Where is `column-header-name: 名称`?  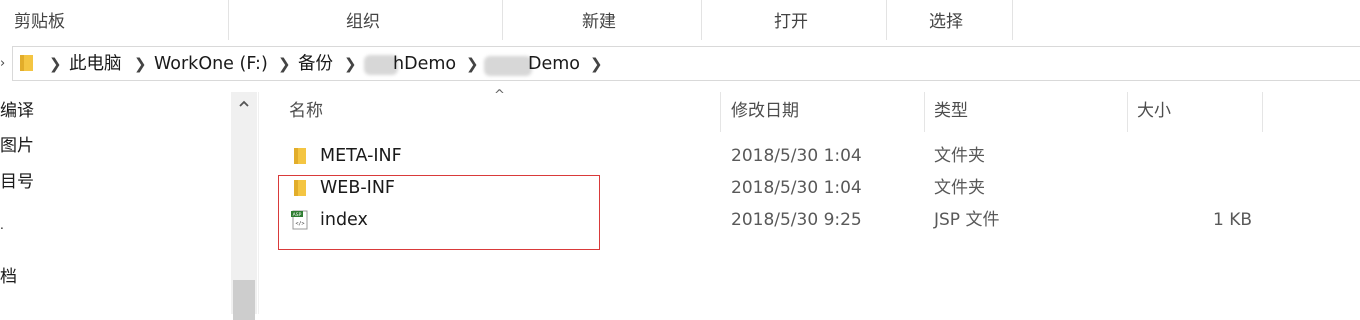 column-header-name: 名称 is located at coordinates (306, 112).